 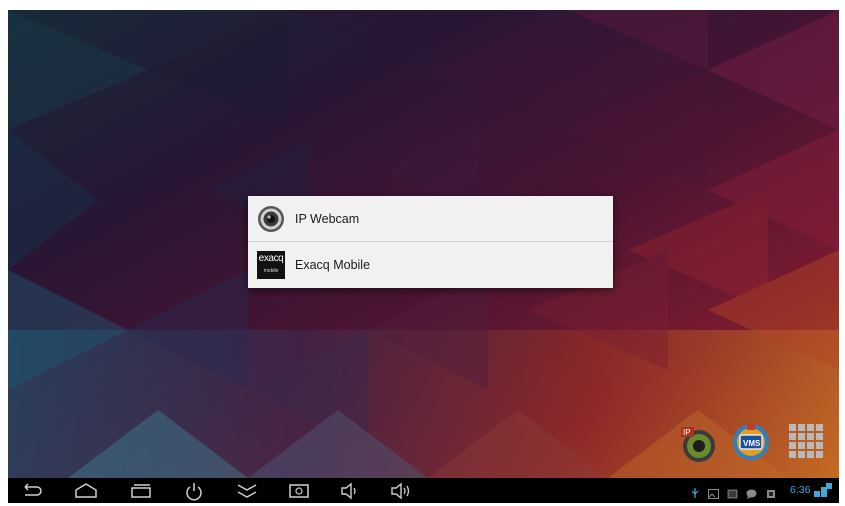 I want to click on app-drawer-icon, so click(x=807, y=442).